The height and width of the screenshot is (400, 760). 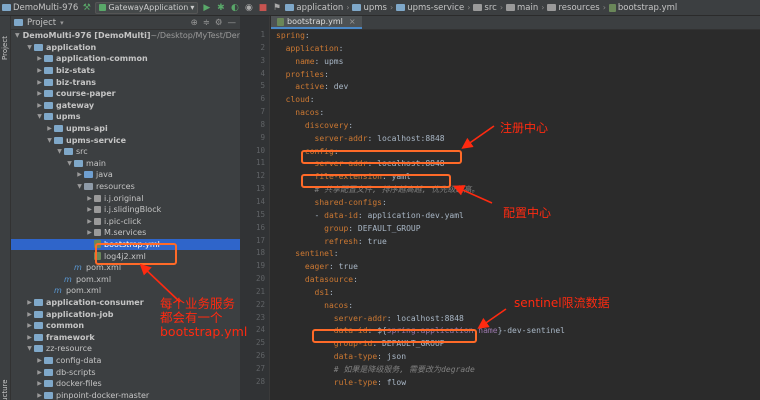 What do you see at coordinates (206, 7) in the screenshot?
I see `run-icon: ▶` at bounding box center [206, 7].